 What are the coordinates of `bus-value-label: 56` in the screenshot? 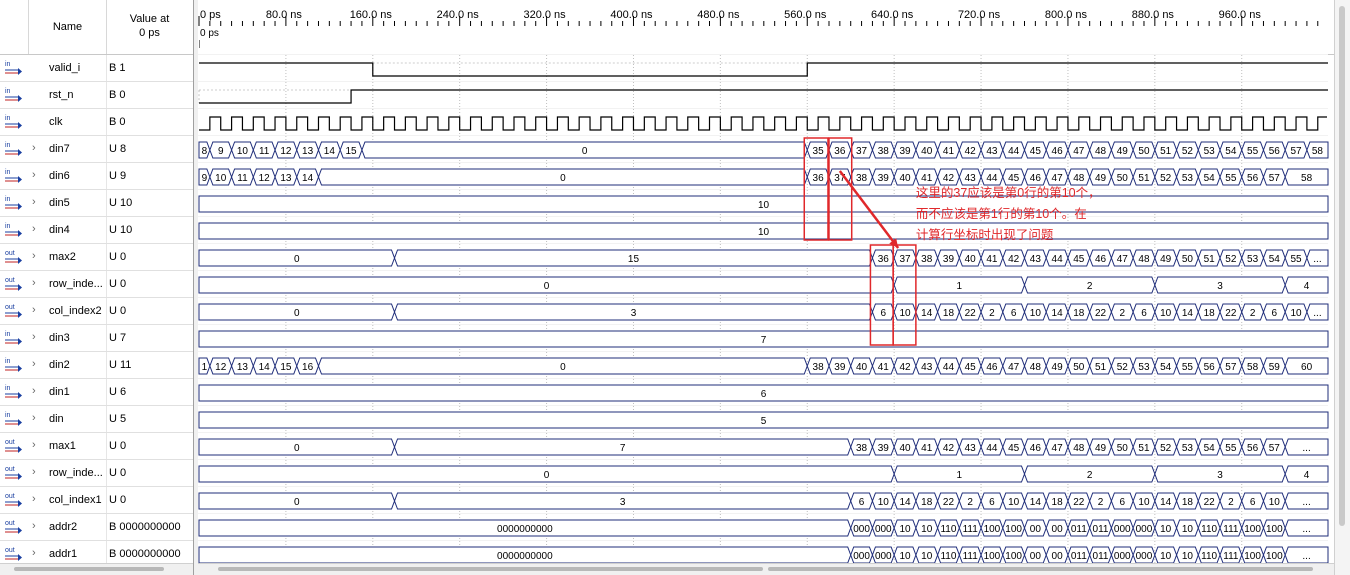 It's located at (1253, 178).